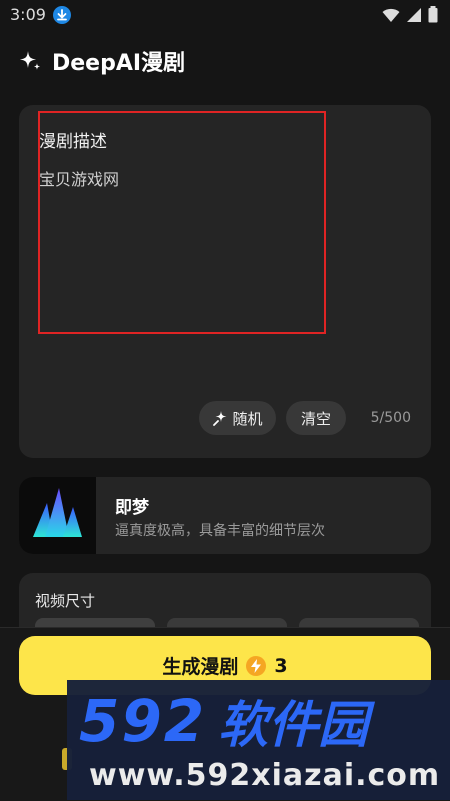  What do you see at coordinates (390, 418) in the screenshot?
I see `character-counter: 5/500` at bounding box center [390, 418].